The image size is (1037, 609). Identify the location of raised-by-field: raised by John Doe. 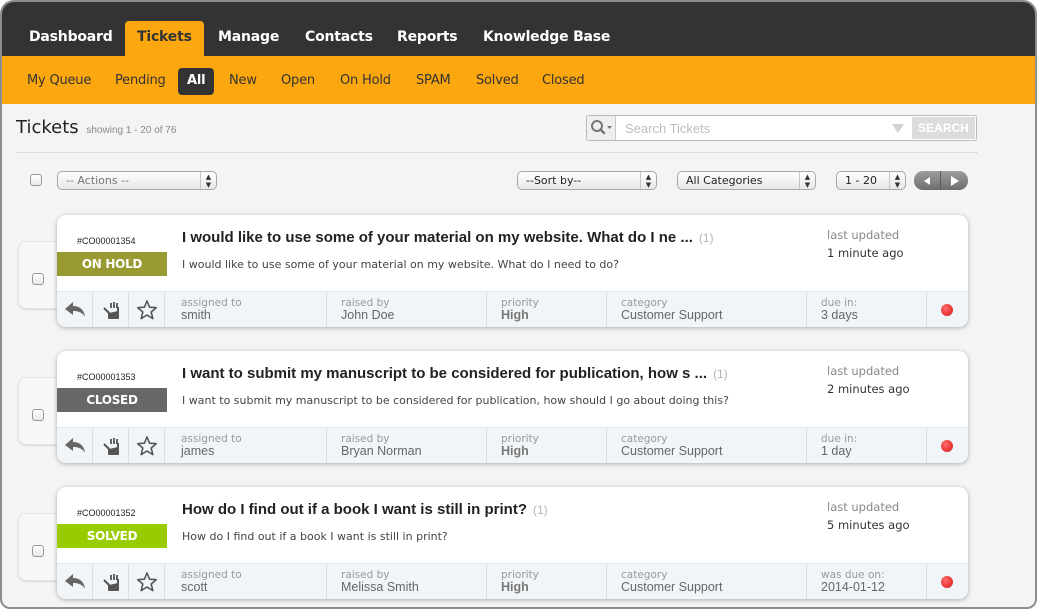
(407, 309).